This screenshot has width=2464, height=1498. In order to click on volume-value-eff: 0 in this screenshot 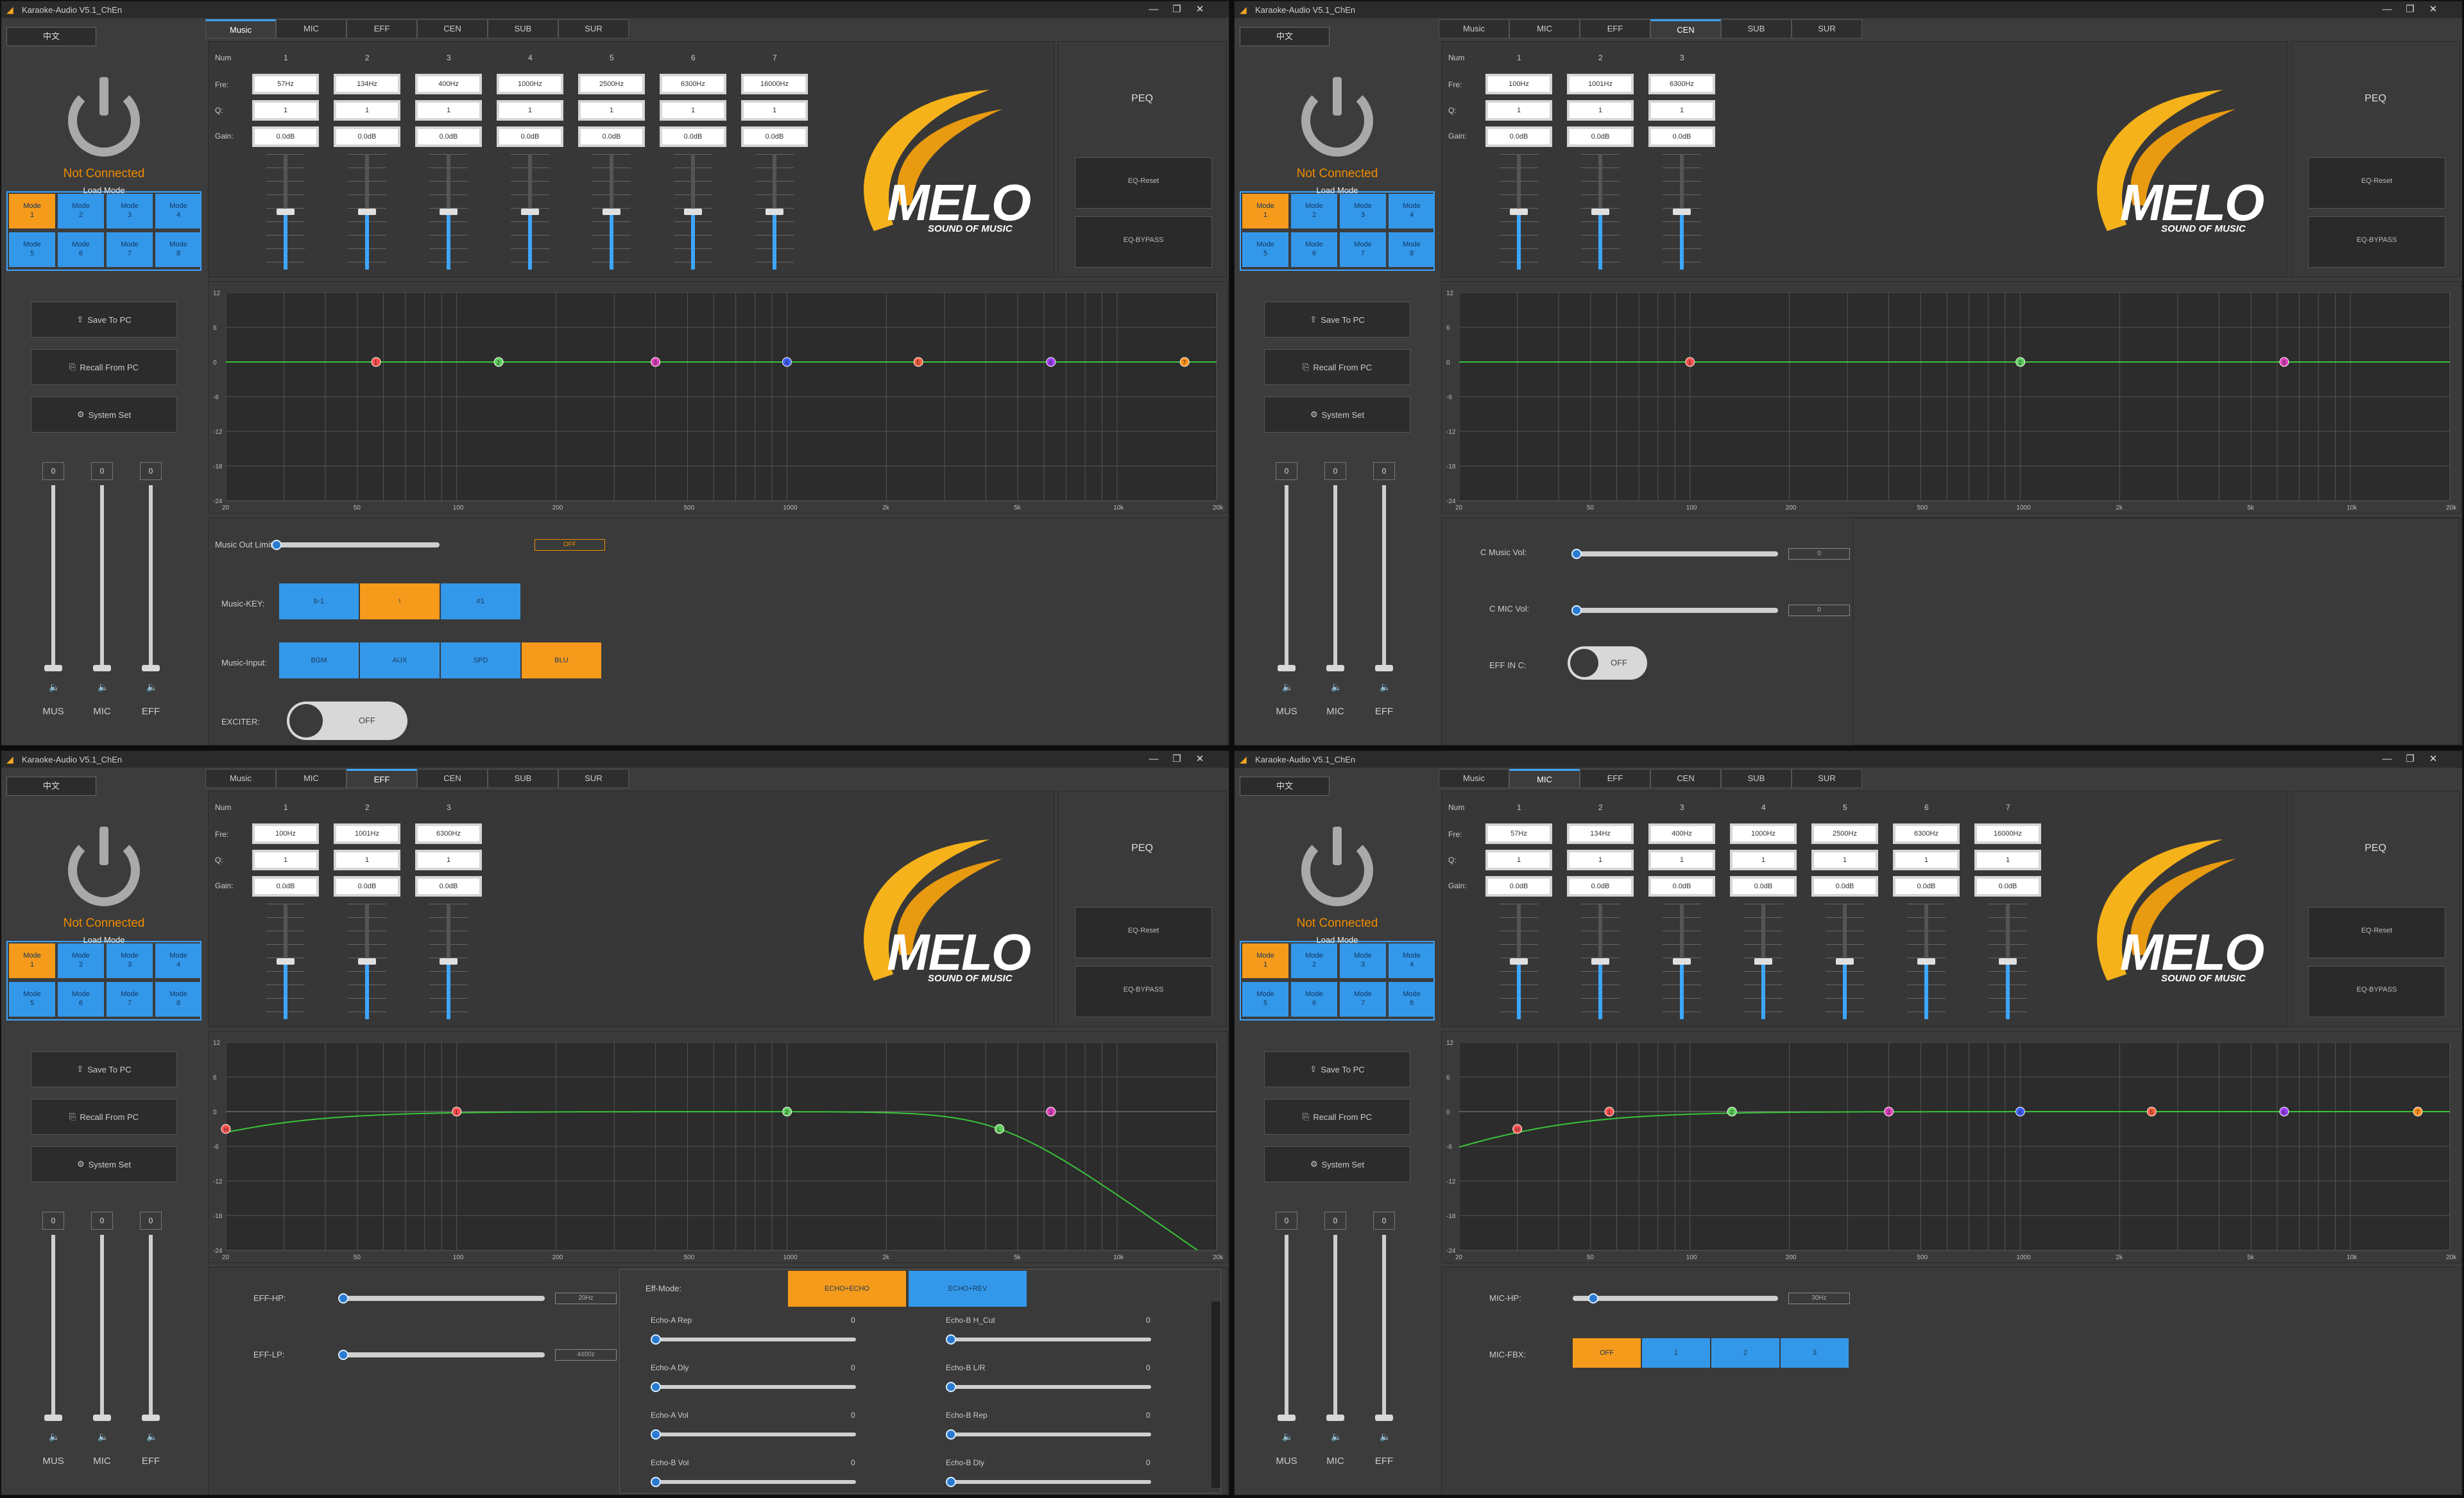, I will do `click(151, 471)`.